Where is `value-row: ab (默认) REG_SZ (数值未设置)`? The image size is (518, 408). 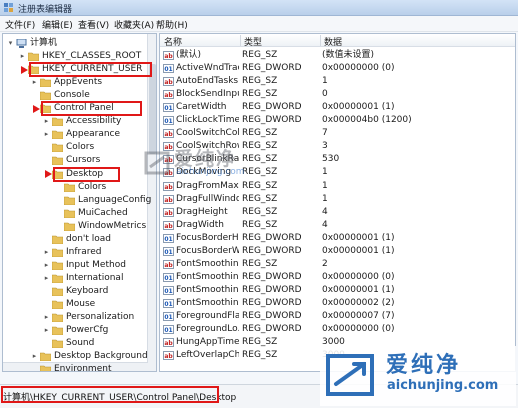 value-row: ab (默认) REG_SZ (数值未设置) is located at coordinates (337, 55).